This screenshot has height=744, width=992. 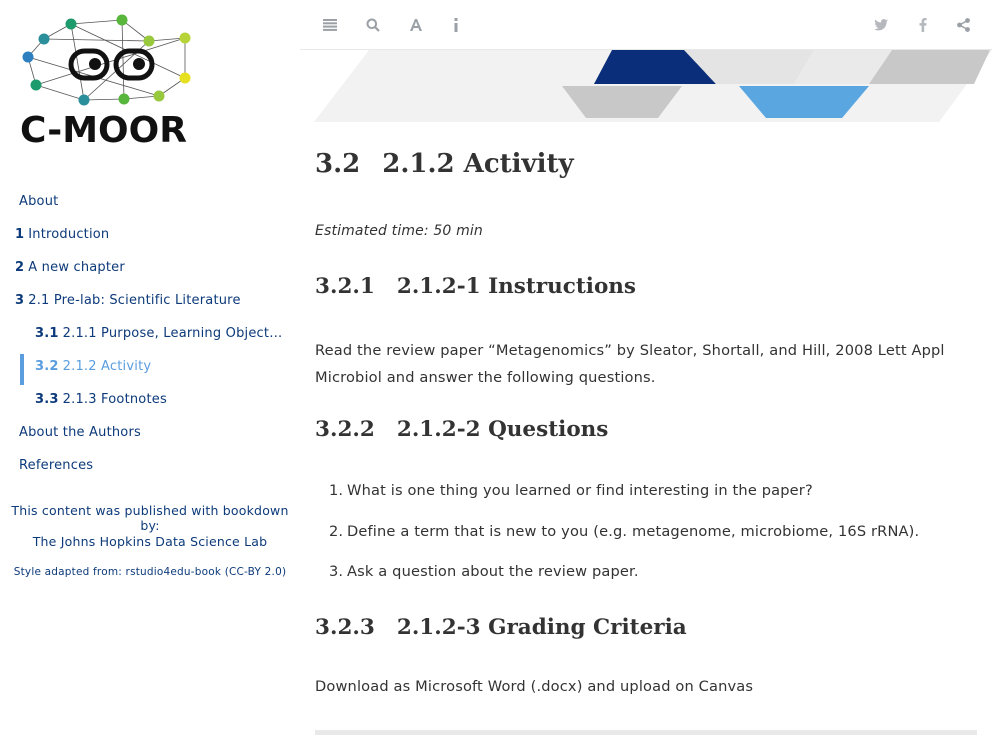 I want to click on toc-item-about: About, so click(x=150, y=205).